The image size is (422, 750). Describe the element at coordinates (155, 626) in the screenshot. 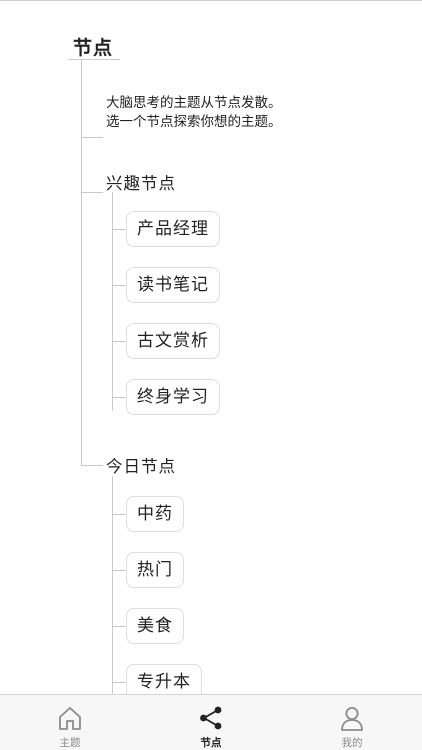

I see `node-chip: 美食` at that location.